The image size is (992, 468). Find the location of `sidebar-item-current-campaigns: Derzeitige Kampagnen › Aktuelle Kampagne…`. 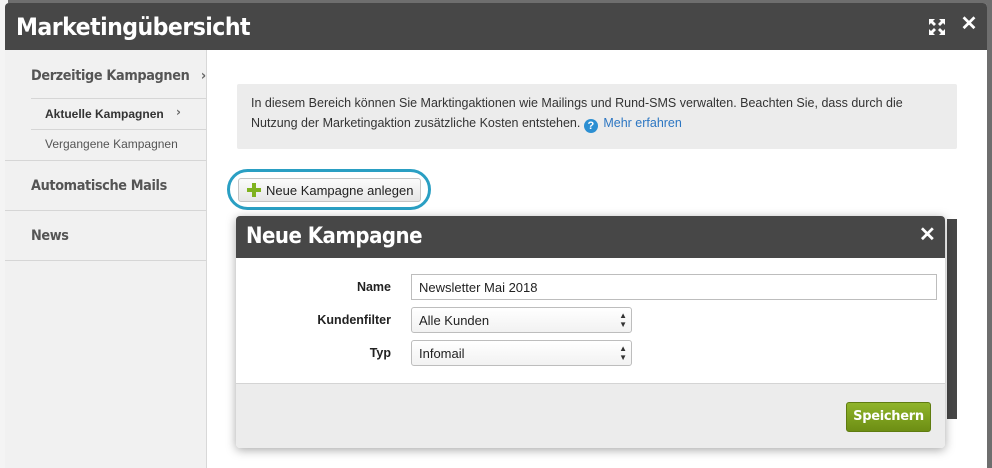

sidebar-item-current-campaigns: Derzeitige Kampagnen › Aktuelle Kampagne… is located at coordinates (105, 105).